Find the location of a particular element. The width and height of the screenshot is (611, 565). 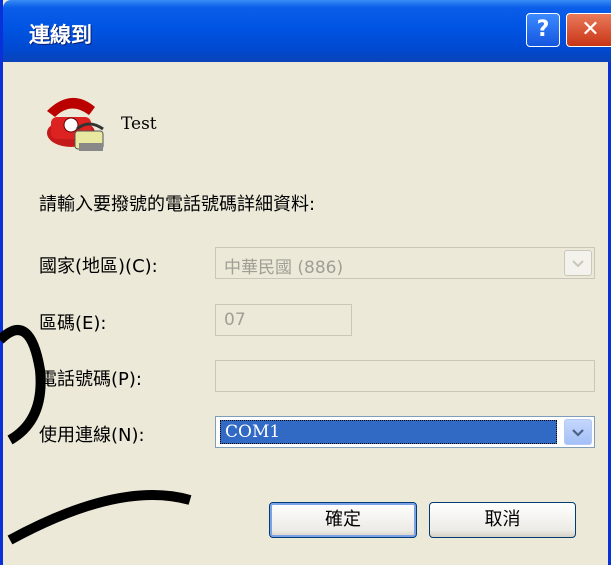

country-value: 中華民國 (886) is located at coordinates (284, 268).